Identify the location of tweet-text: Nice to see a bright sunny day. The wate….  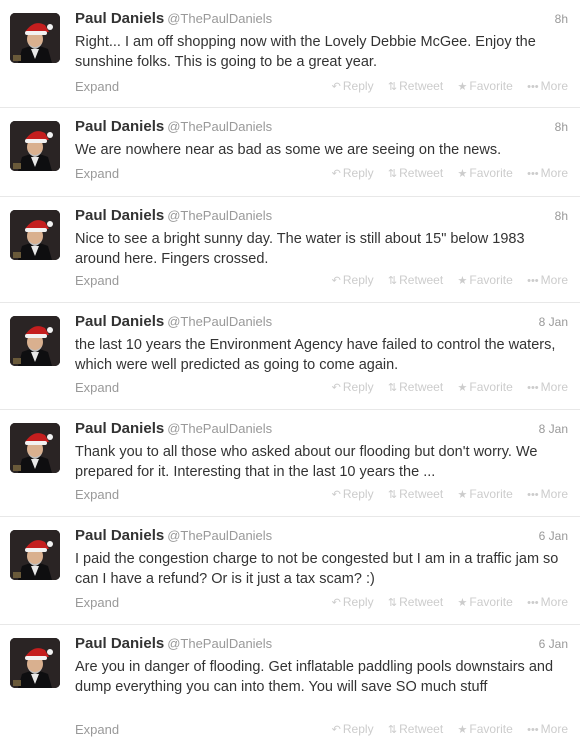
(300, 249).